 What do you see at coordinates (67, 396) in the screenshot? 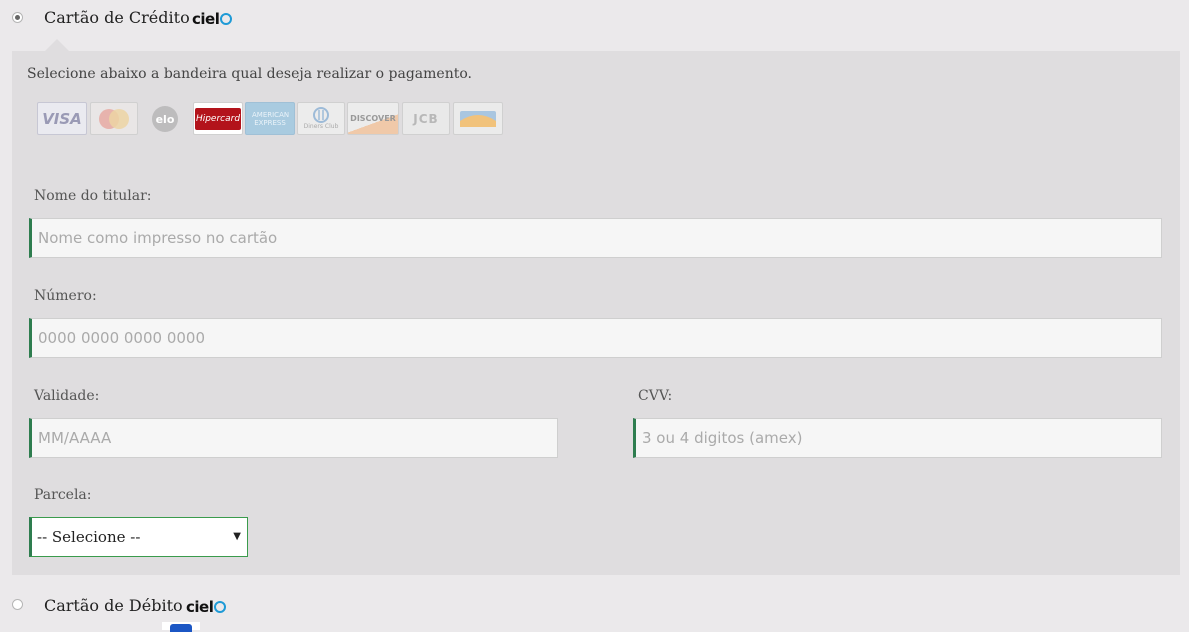
I see `expiry-label: Validade:` at bounding box center [67, 396].